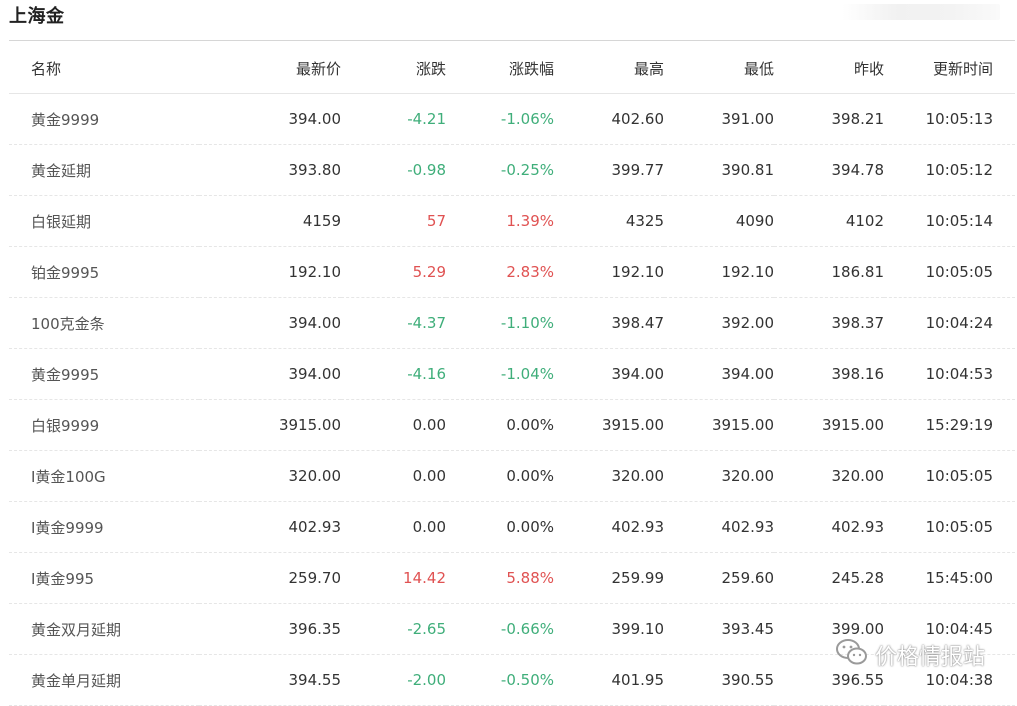 Image resolution: width=1017 pixels, height=706 pixels. Describe the element at coordinates (829, 272) in the screenshot. I see `cell-prev-close: 186.81` at that location.